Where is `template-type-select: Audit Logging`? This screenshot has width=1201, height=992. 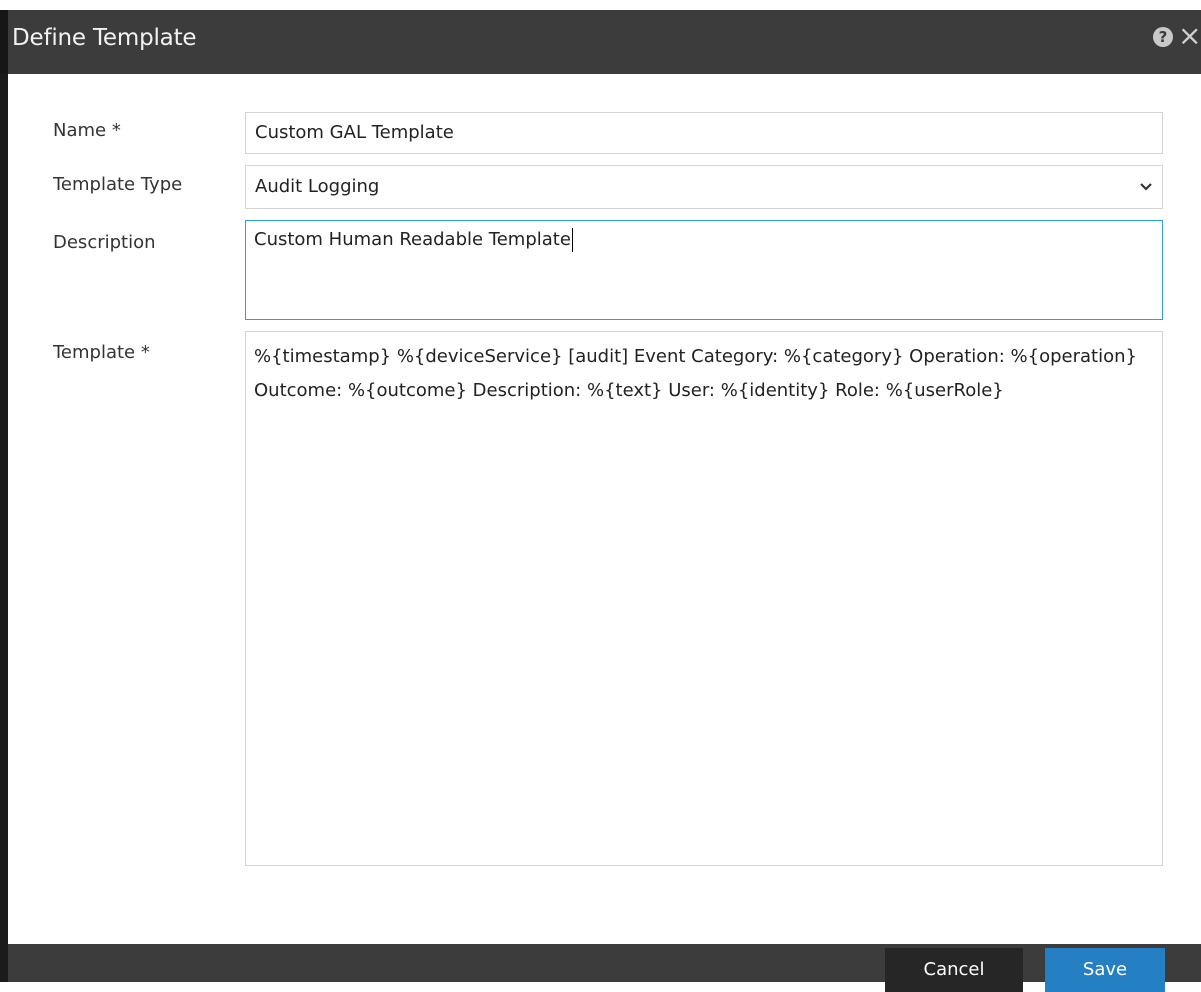
template-type-select: Audit Logging is located at coordinates (704, 187).